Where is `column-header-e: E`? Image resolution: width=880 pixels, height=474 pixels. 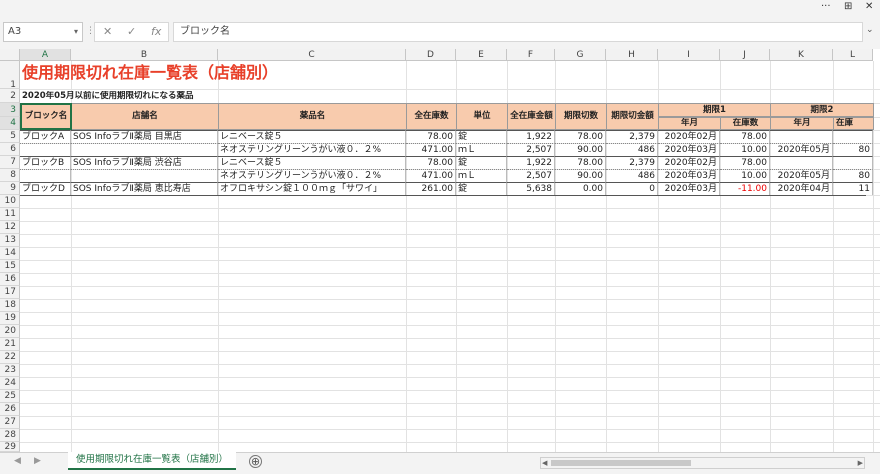 column-header-e: E is located at coordinates (481, 55).